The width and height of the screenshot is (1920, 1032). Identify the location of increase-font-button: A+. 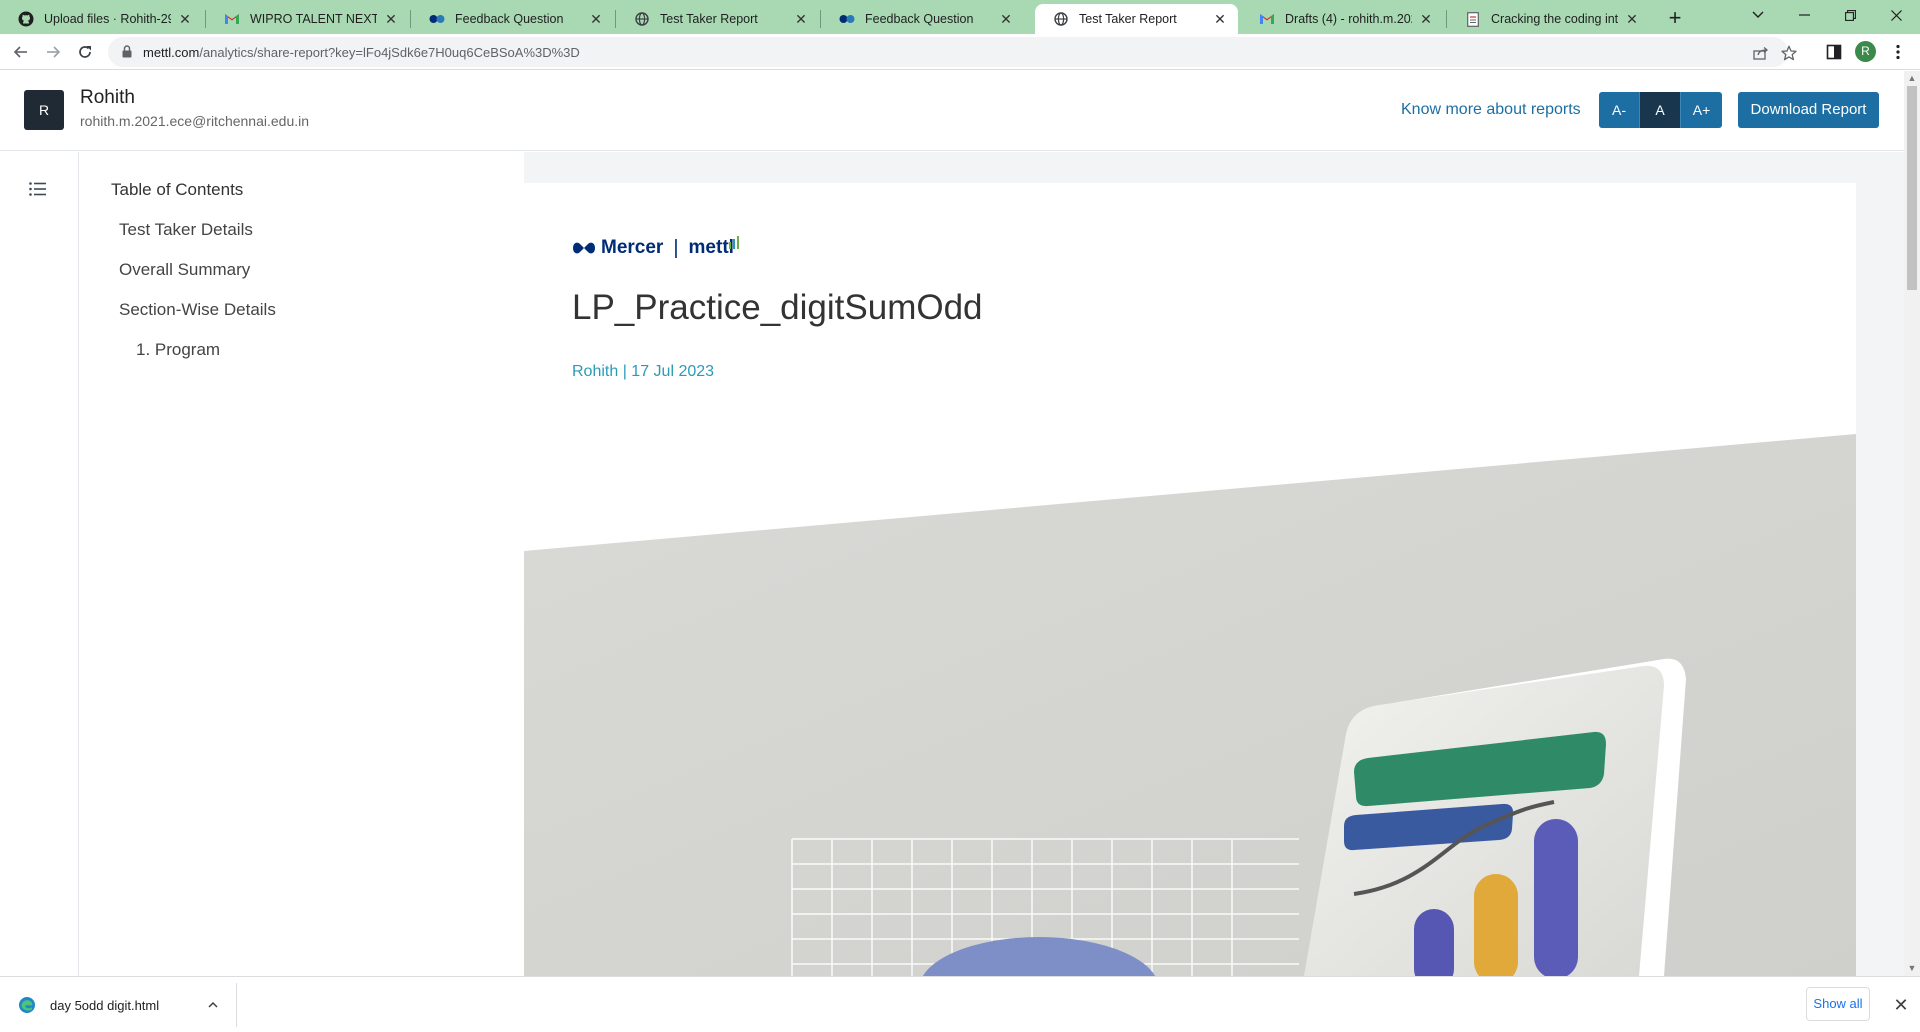
(1701, 110).